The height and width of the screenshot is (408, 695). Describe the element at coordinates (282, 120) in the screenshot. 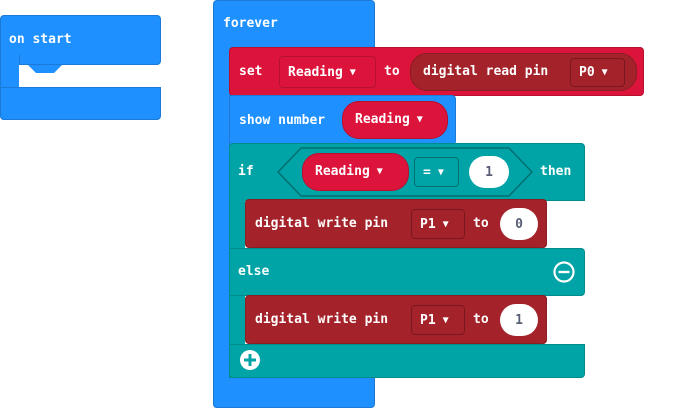

I see `show-number-label: show number` at that location.